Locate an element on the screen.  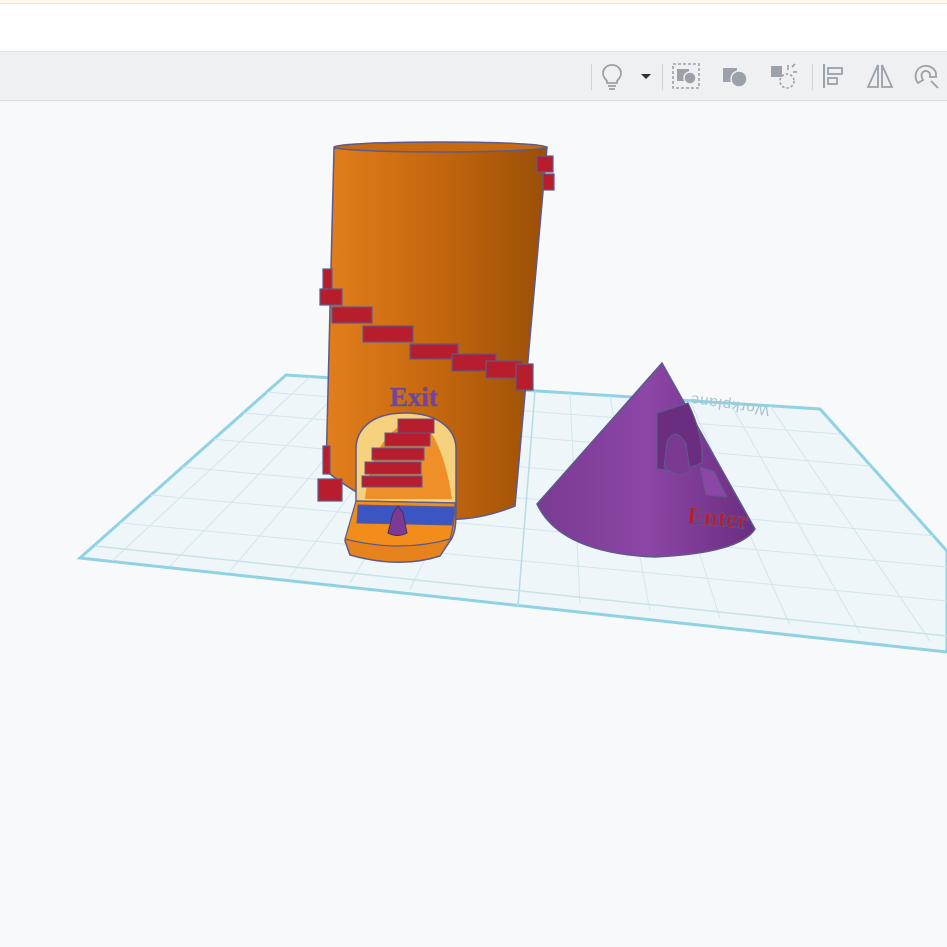
tower-exit-text: Exit is located at coordinates (414, 397).